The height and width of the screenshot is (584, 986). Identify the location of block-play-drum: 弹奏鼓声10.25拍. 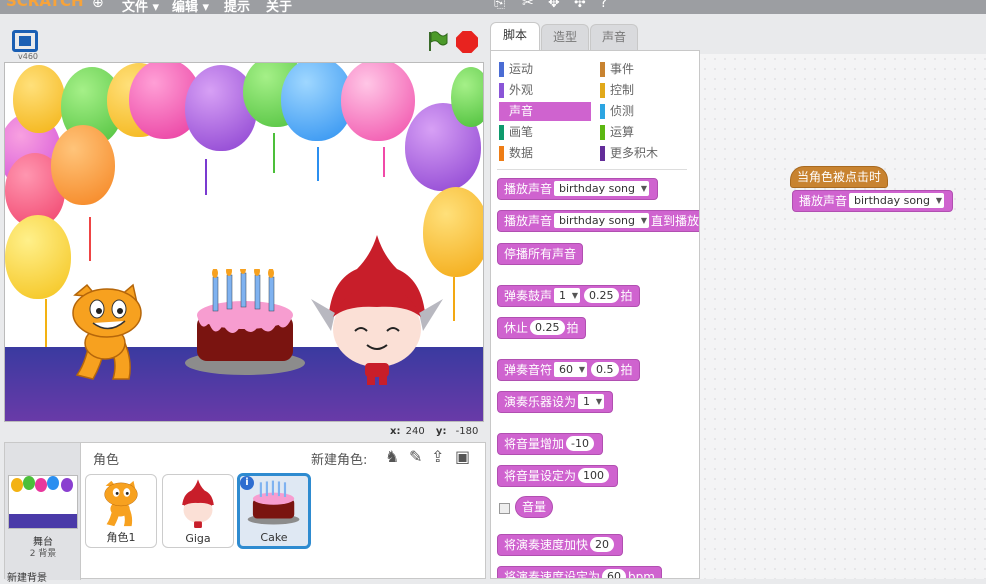
(568, 296).